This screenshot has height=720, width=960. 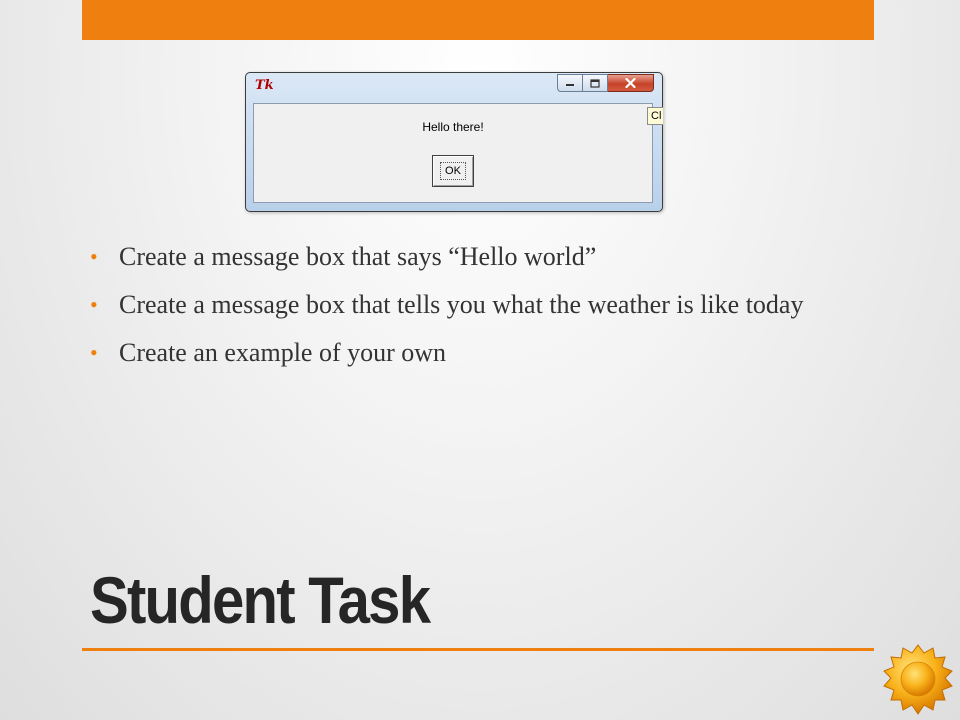 I want to click on maximize-icon, so click(x=595, y=83).